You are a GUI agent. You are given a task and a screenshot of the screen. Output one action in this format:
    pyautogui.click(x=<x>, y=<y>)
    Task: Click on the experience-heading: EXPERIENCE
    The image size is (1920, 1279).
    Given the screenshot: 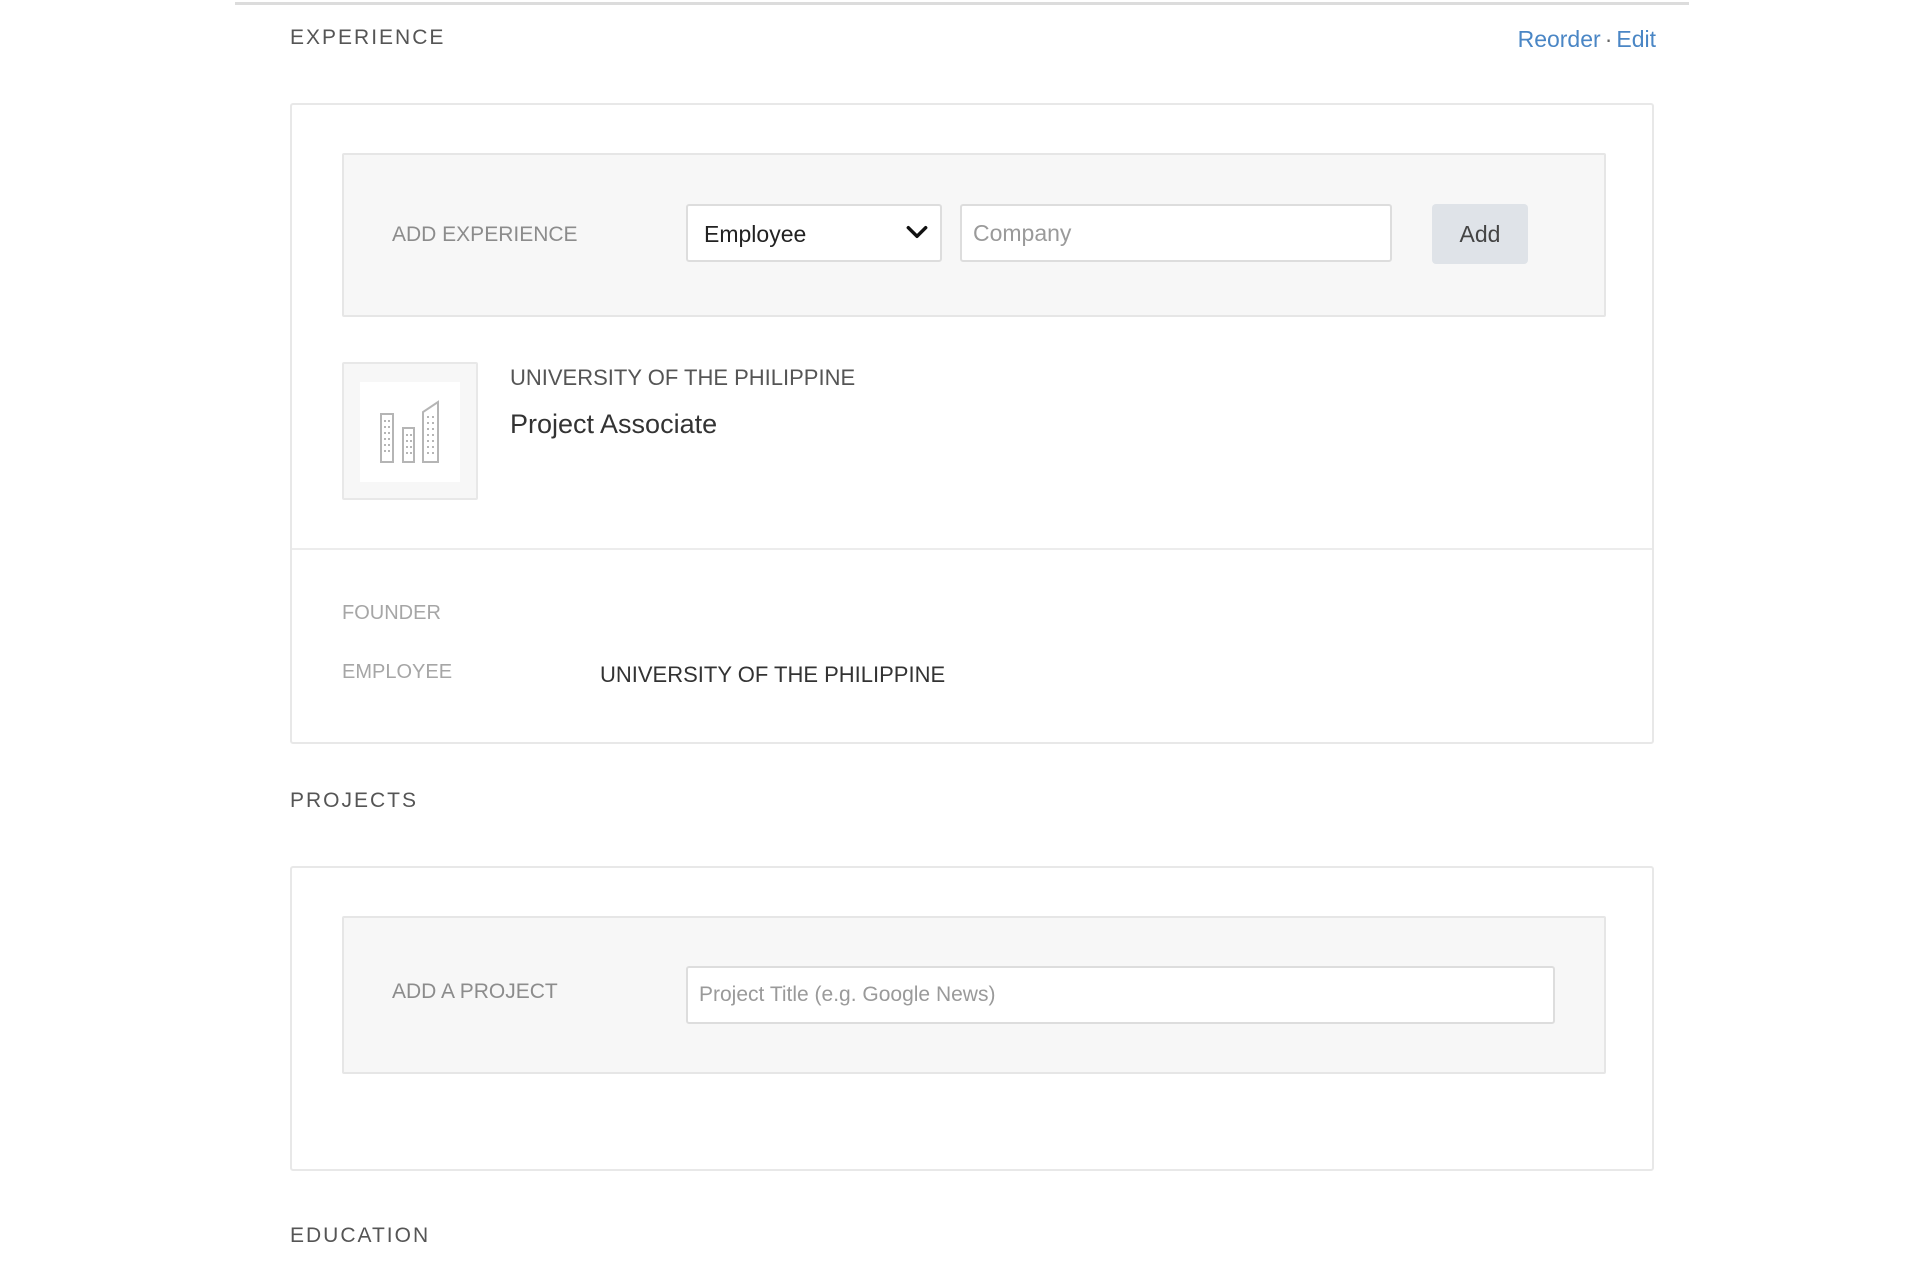 What is the action you would take?
    pyautogui.click(x=368, y=37)
    